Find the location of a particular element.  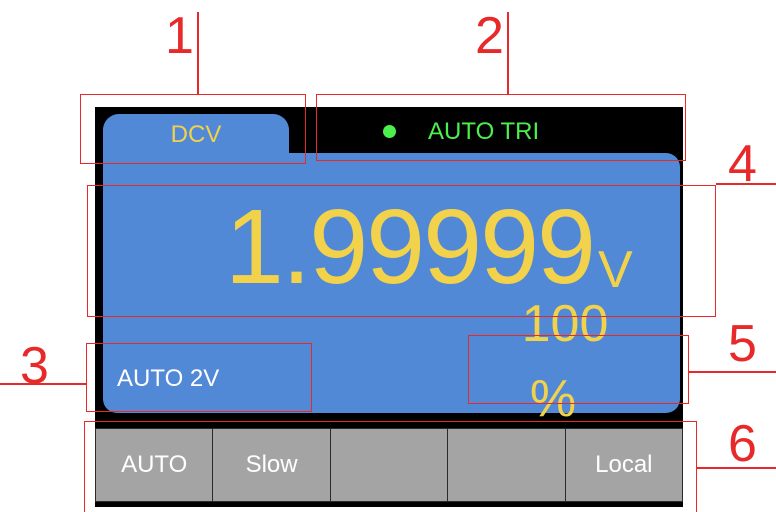

callout-number-5: 5 is located at coordinates (742, 344).